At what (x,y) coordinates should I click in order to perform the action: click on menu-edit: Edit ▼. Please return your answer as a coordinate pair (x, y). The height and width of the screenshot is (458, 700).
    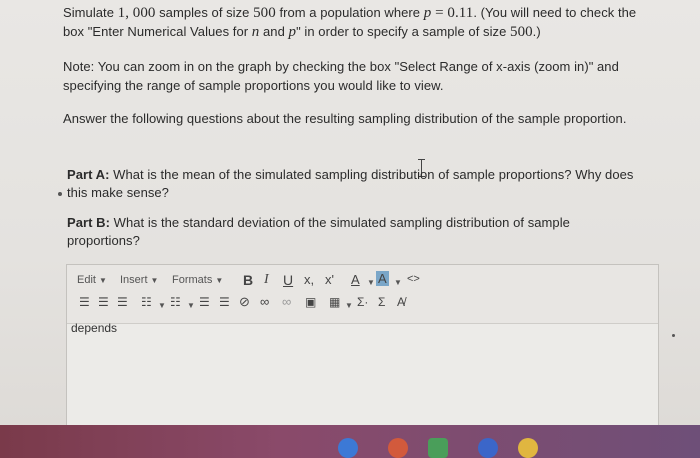
    Looking at the image, I should click on (92, 280).